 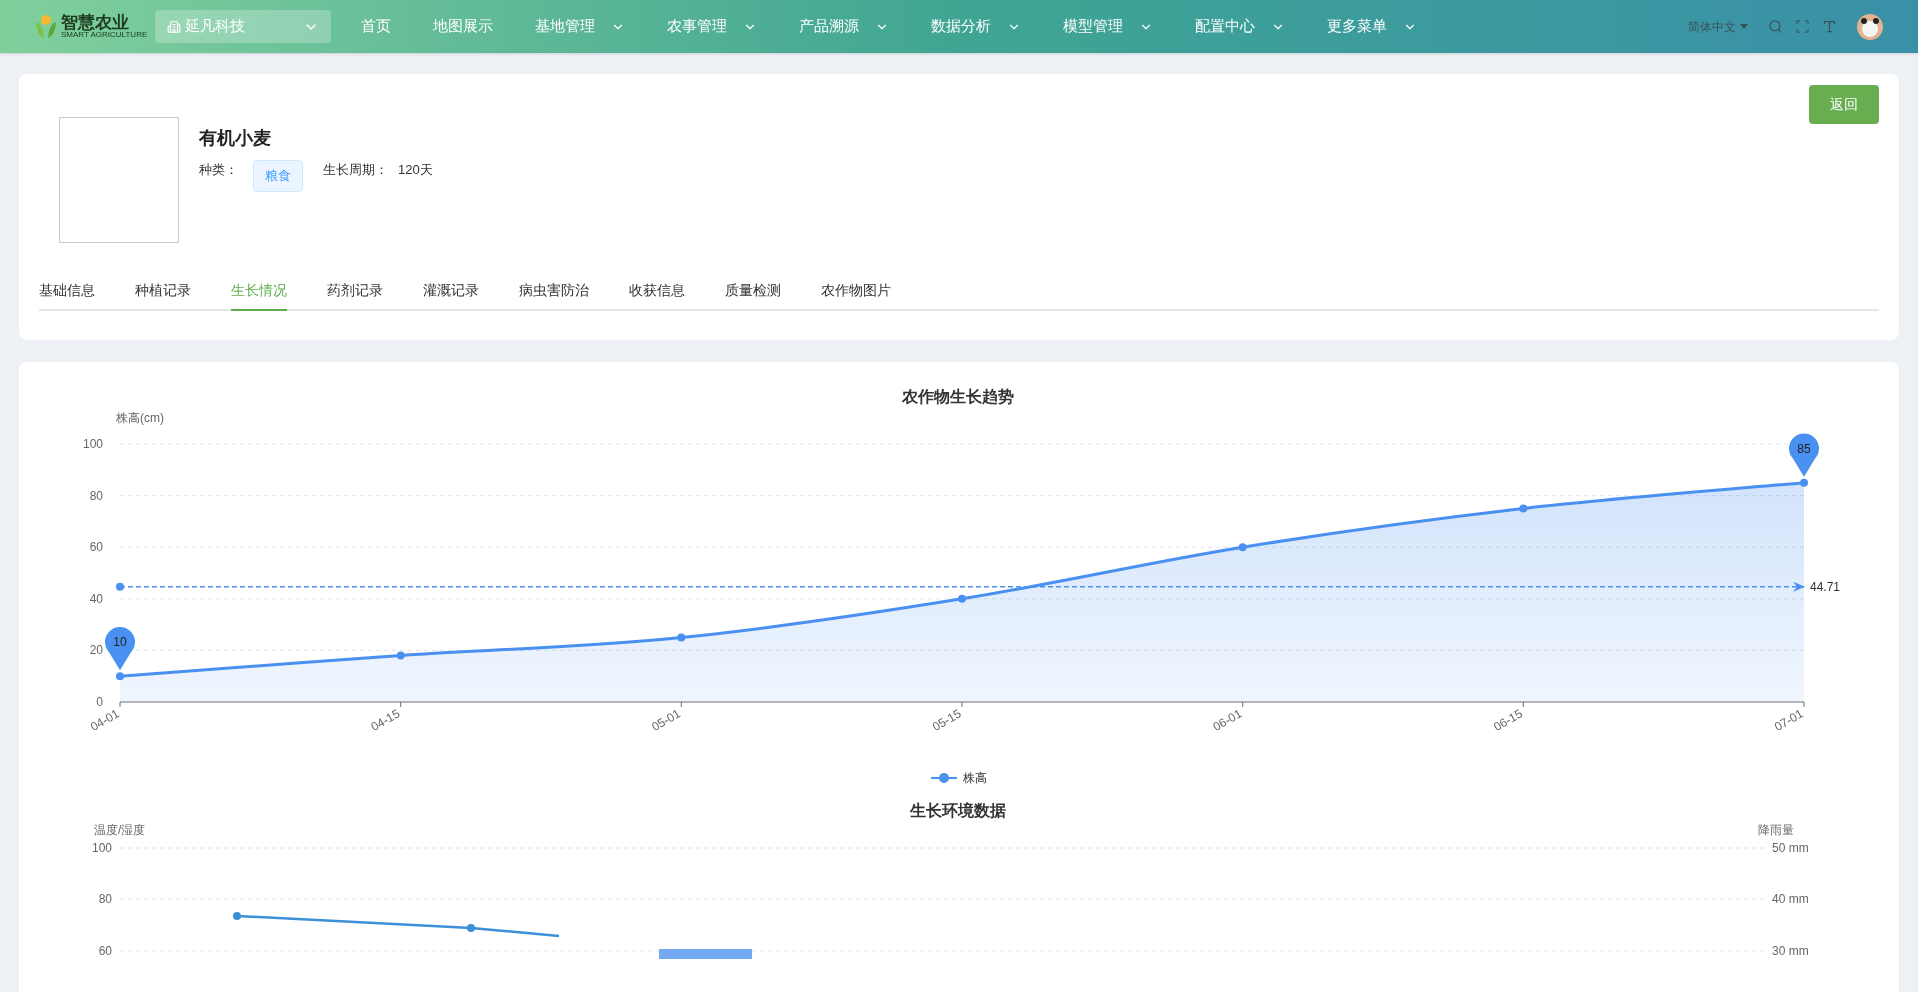 What do you see at coordinates (657, 294) in the screenshot?
I see `tab: 收获信息` at bounding box center [657, 294].